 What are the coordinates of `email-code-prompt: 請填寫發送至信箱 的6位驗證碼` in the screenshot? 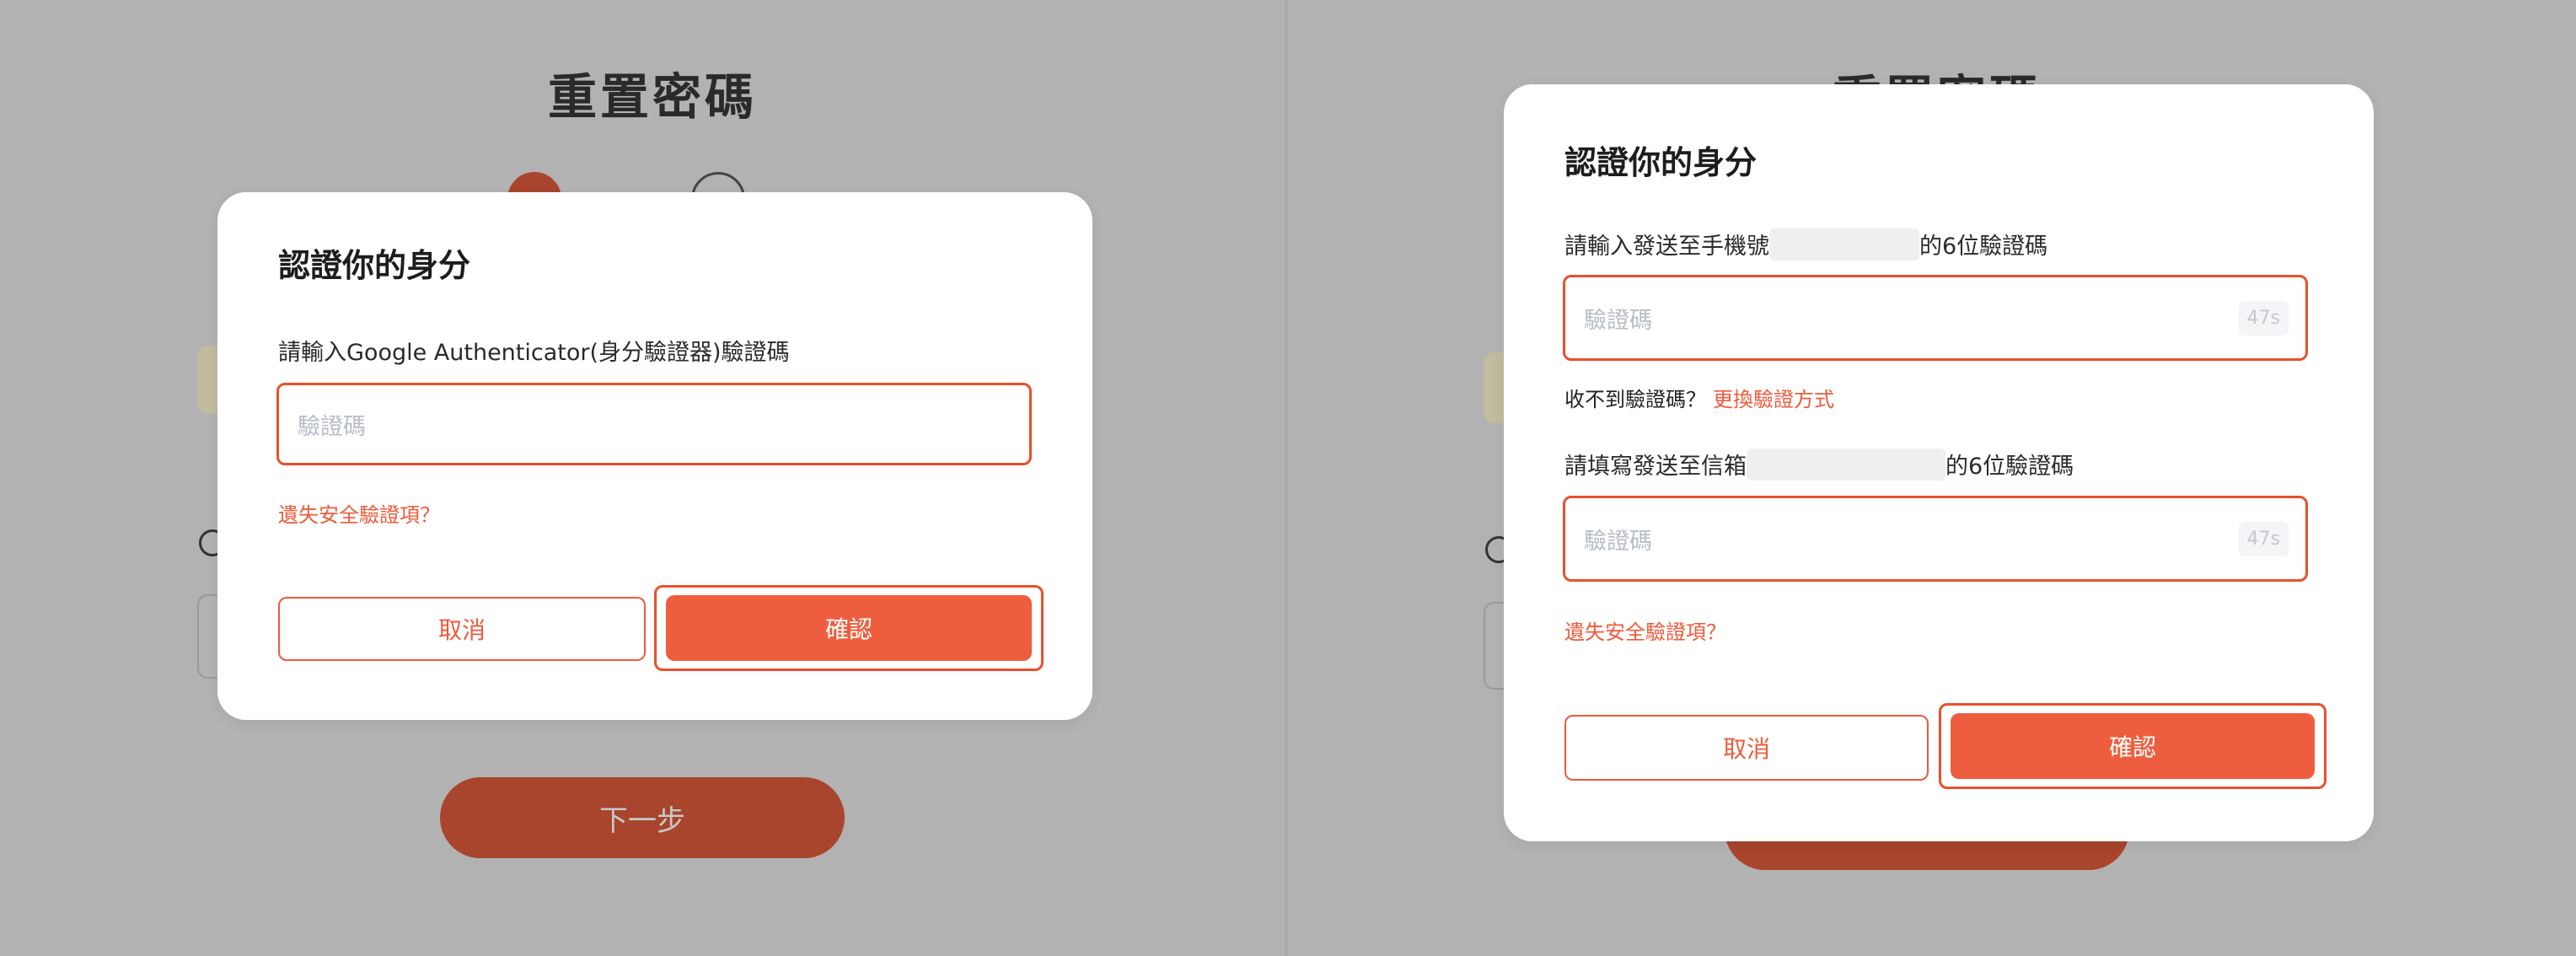 It's located at (1819, 464).